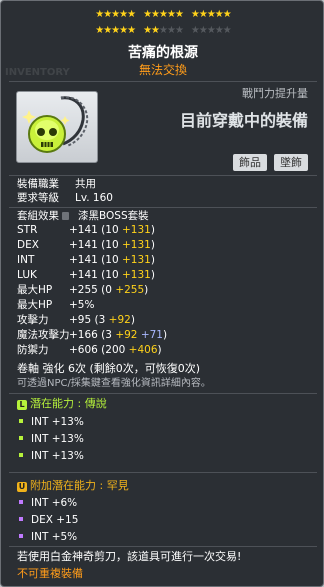 This screenshot has width=324, height=587. I want to click on level-requirement: 要求等級 Lv. 160, so click(65, 198).